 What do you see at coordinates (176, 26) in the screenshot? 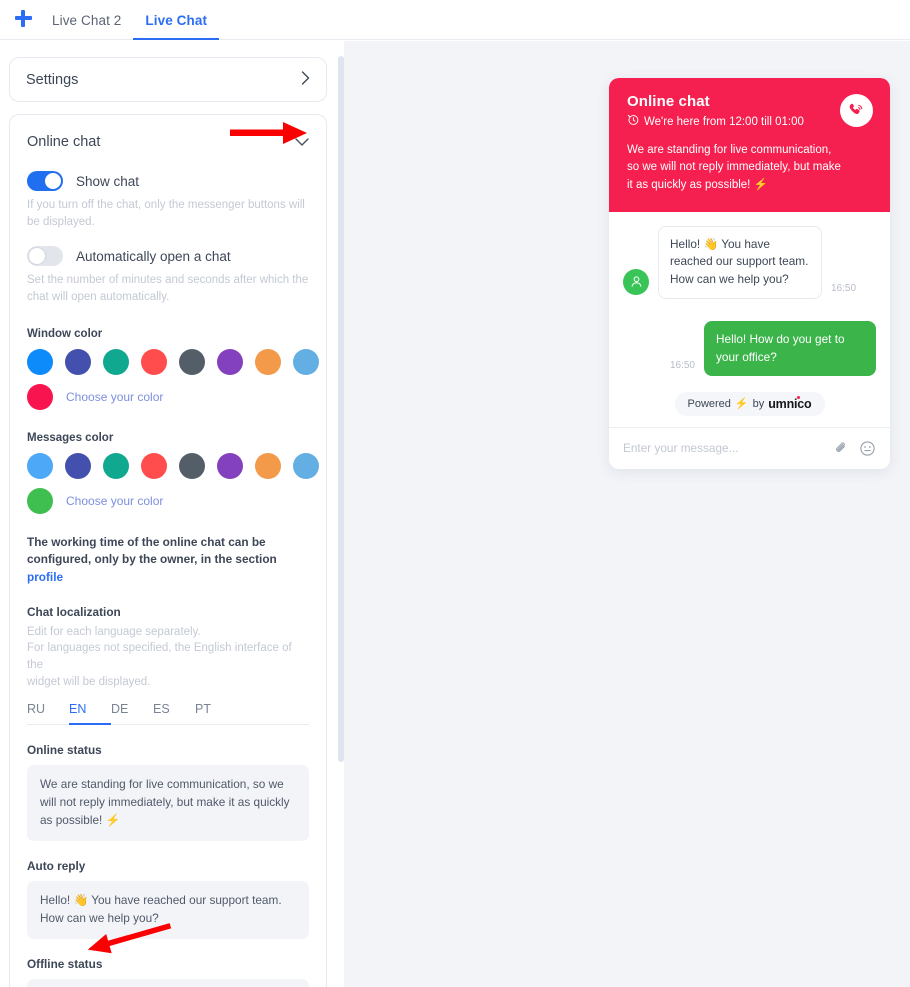
I see `tab-live-chat: Live Chat` at bounding box center [176, 26].